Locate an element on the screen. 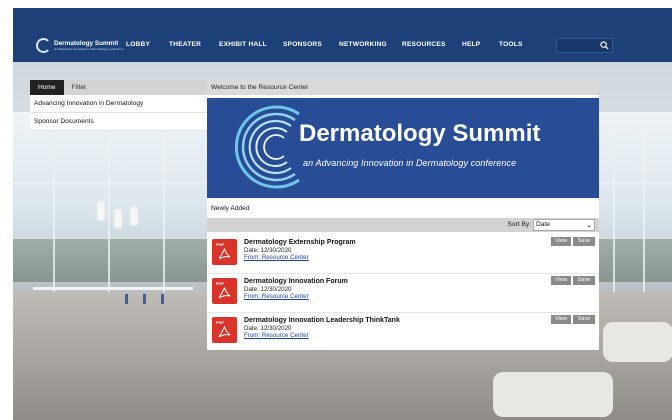  banner-title: Dermatology Summit is located at coordinates (420, 133).